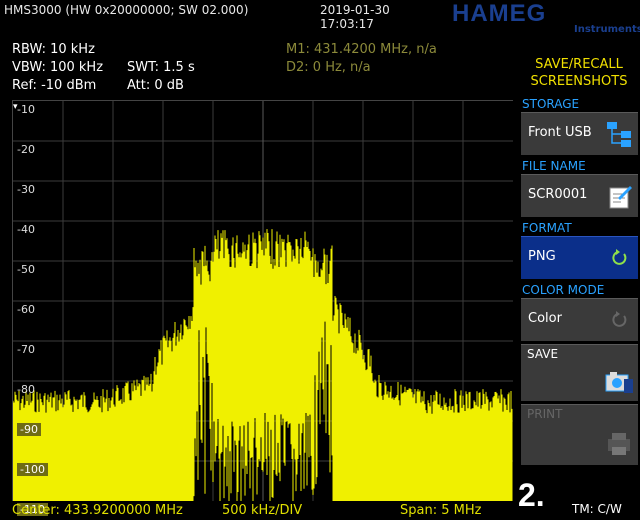  Describe the element at coordinates (97, 510) in the screenshot. I see `center-frequency: Center: 433.9200000 MHz` at that location.